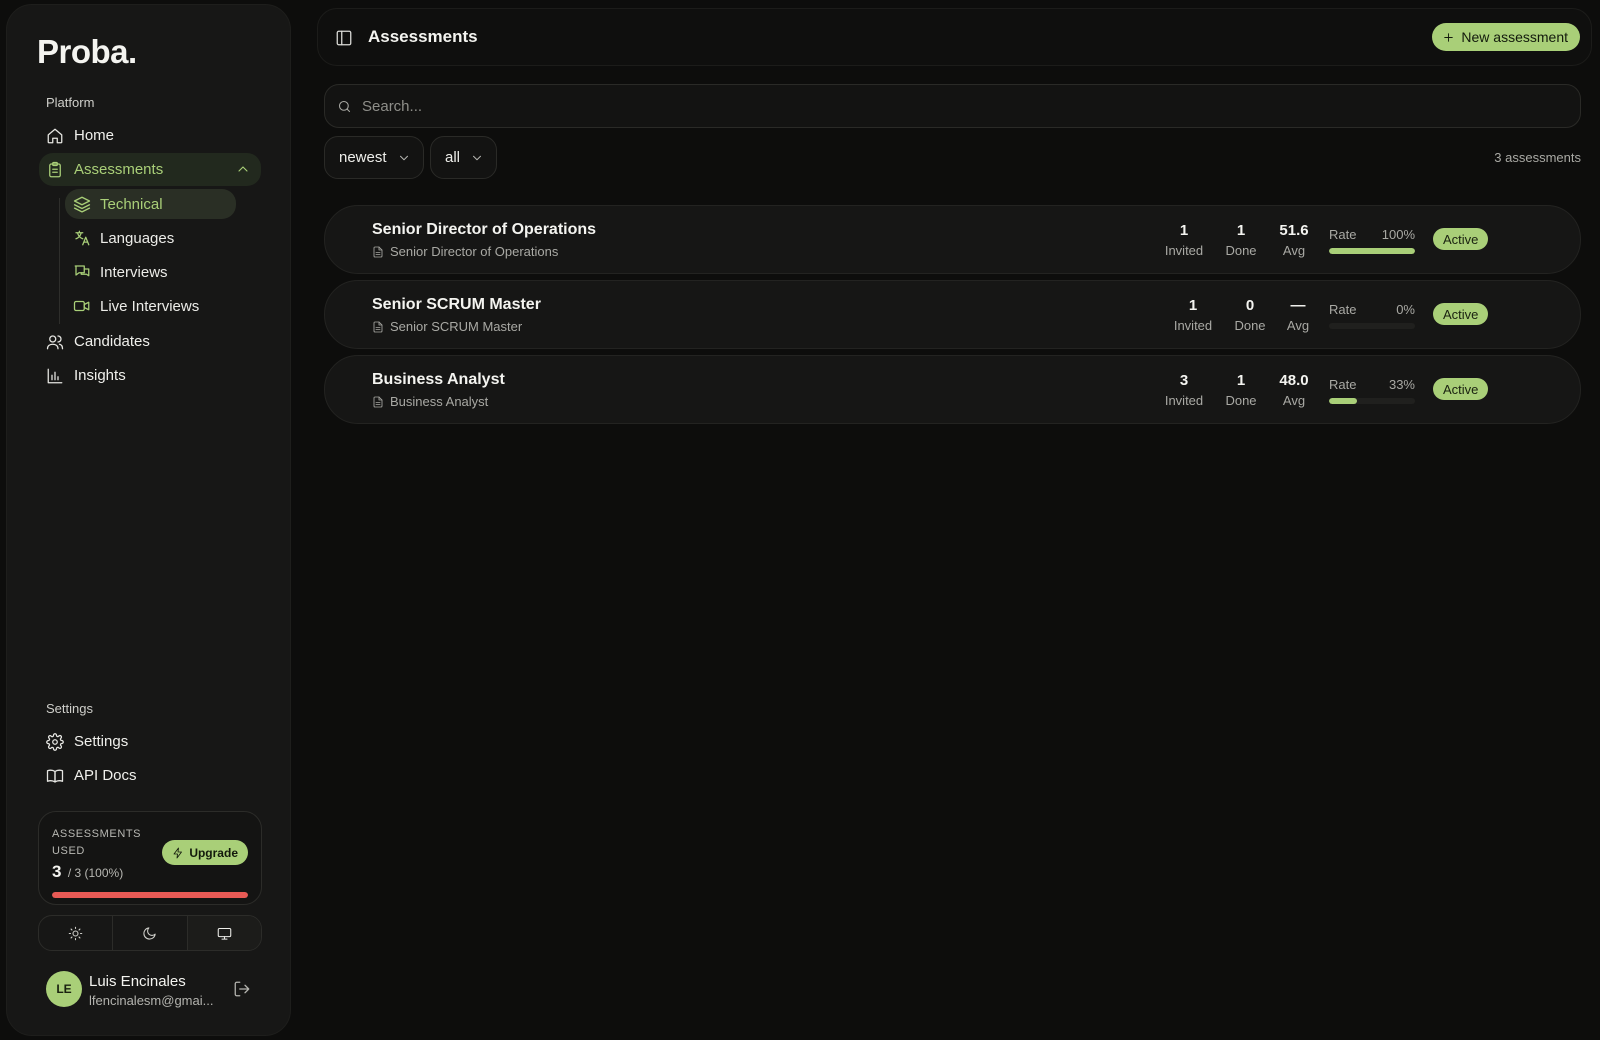 The image size is (1600, 1040). What do you see at coordinates (453, 157) in the screenshot?
I see `status-value: all` at bounding box center [453, 157].